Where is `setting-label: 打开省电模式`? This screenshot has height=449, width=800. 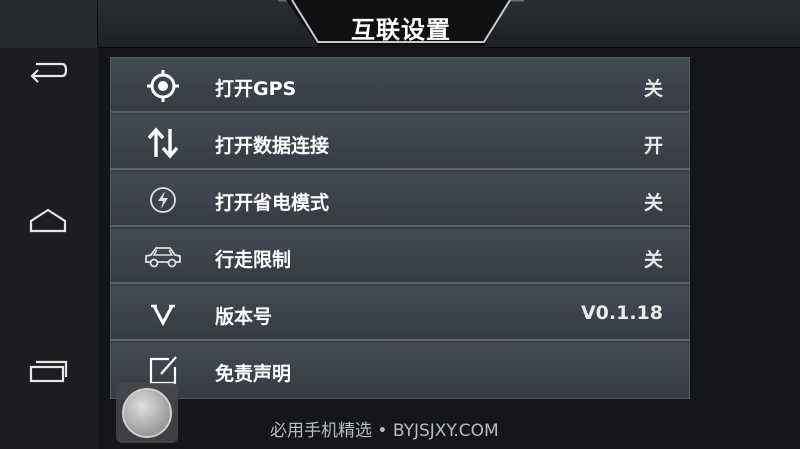
setting-label: 打开省电模式 is located at coordinates (272, 203).